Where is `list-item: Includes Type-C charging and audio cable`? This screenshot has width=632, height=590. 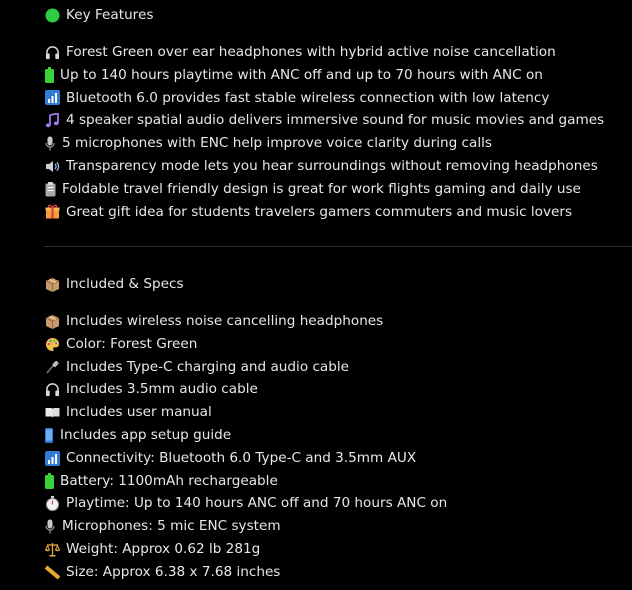 list-item: Includes Type-C charging and audio cable is located at coordinates (338, 367).